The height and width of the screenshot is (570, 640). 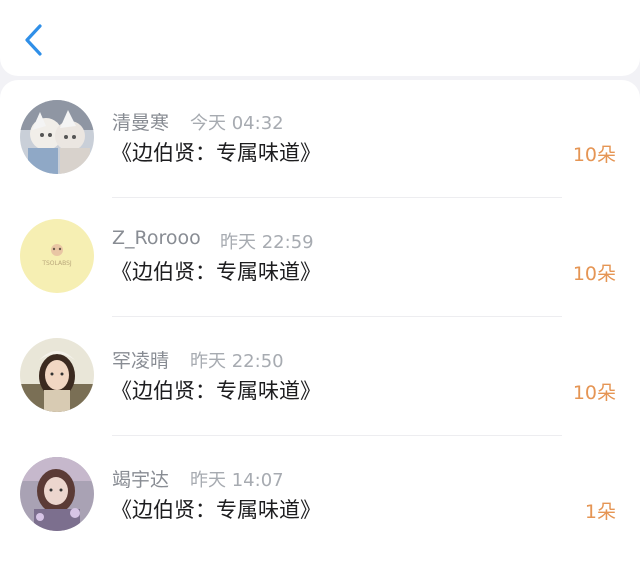 What do you see at coordinates (57, 256) in the screenshot?
I see `avatar: TSOLABSJ` at bounding box center [57, 256].